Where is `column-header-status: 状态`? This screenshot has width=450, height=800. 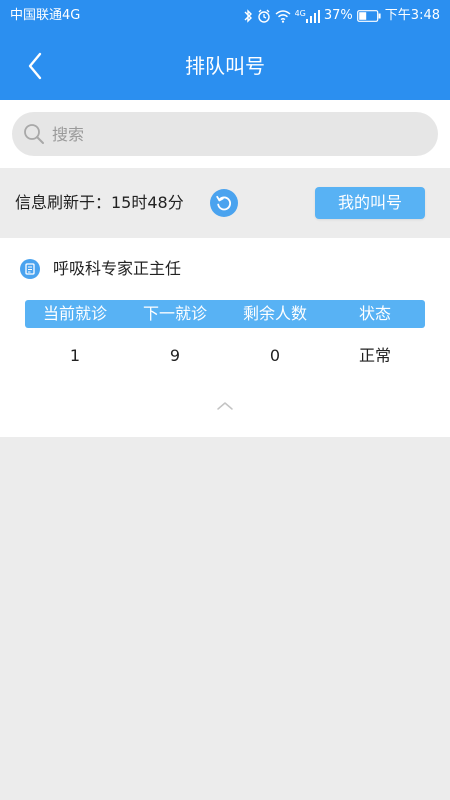
column-header-status: 状态 is located at coordinates (374, 313).